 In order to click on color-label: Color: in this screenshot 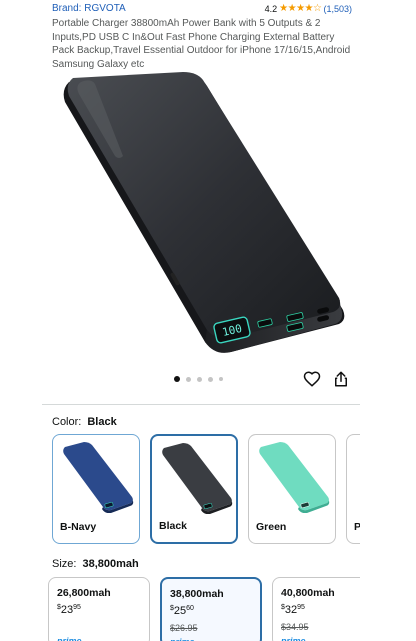, I will do `click(67, 422)`.